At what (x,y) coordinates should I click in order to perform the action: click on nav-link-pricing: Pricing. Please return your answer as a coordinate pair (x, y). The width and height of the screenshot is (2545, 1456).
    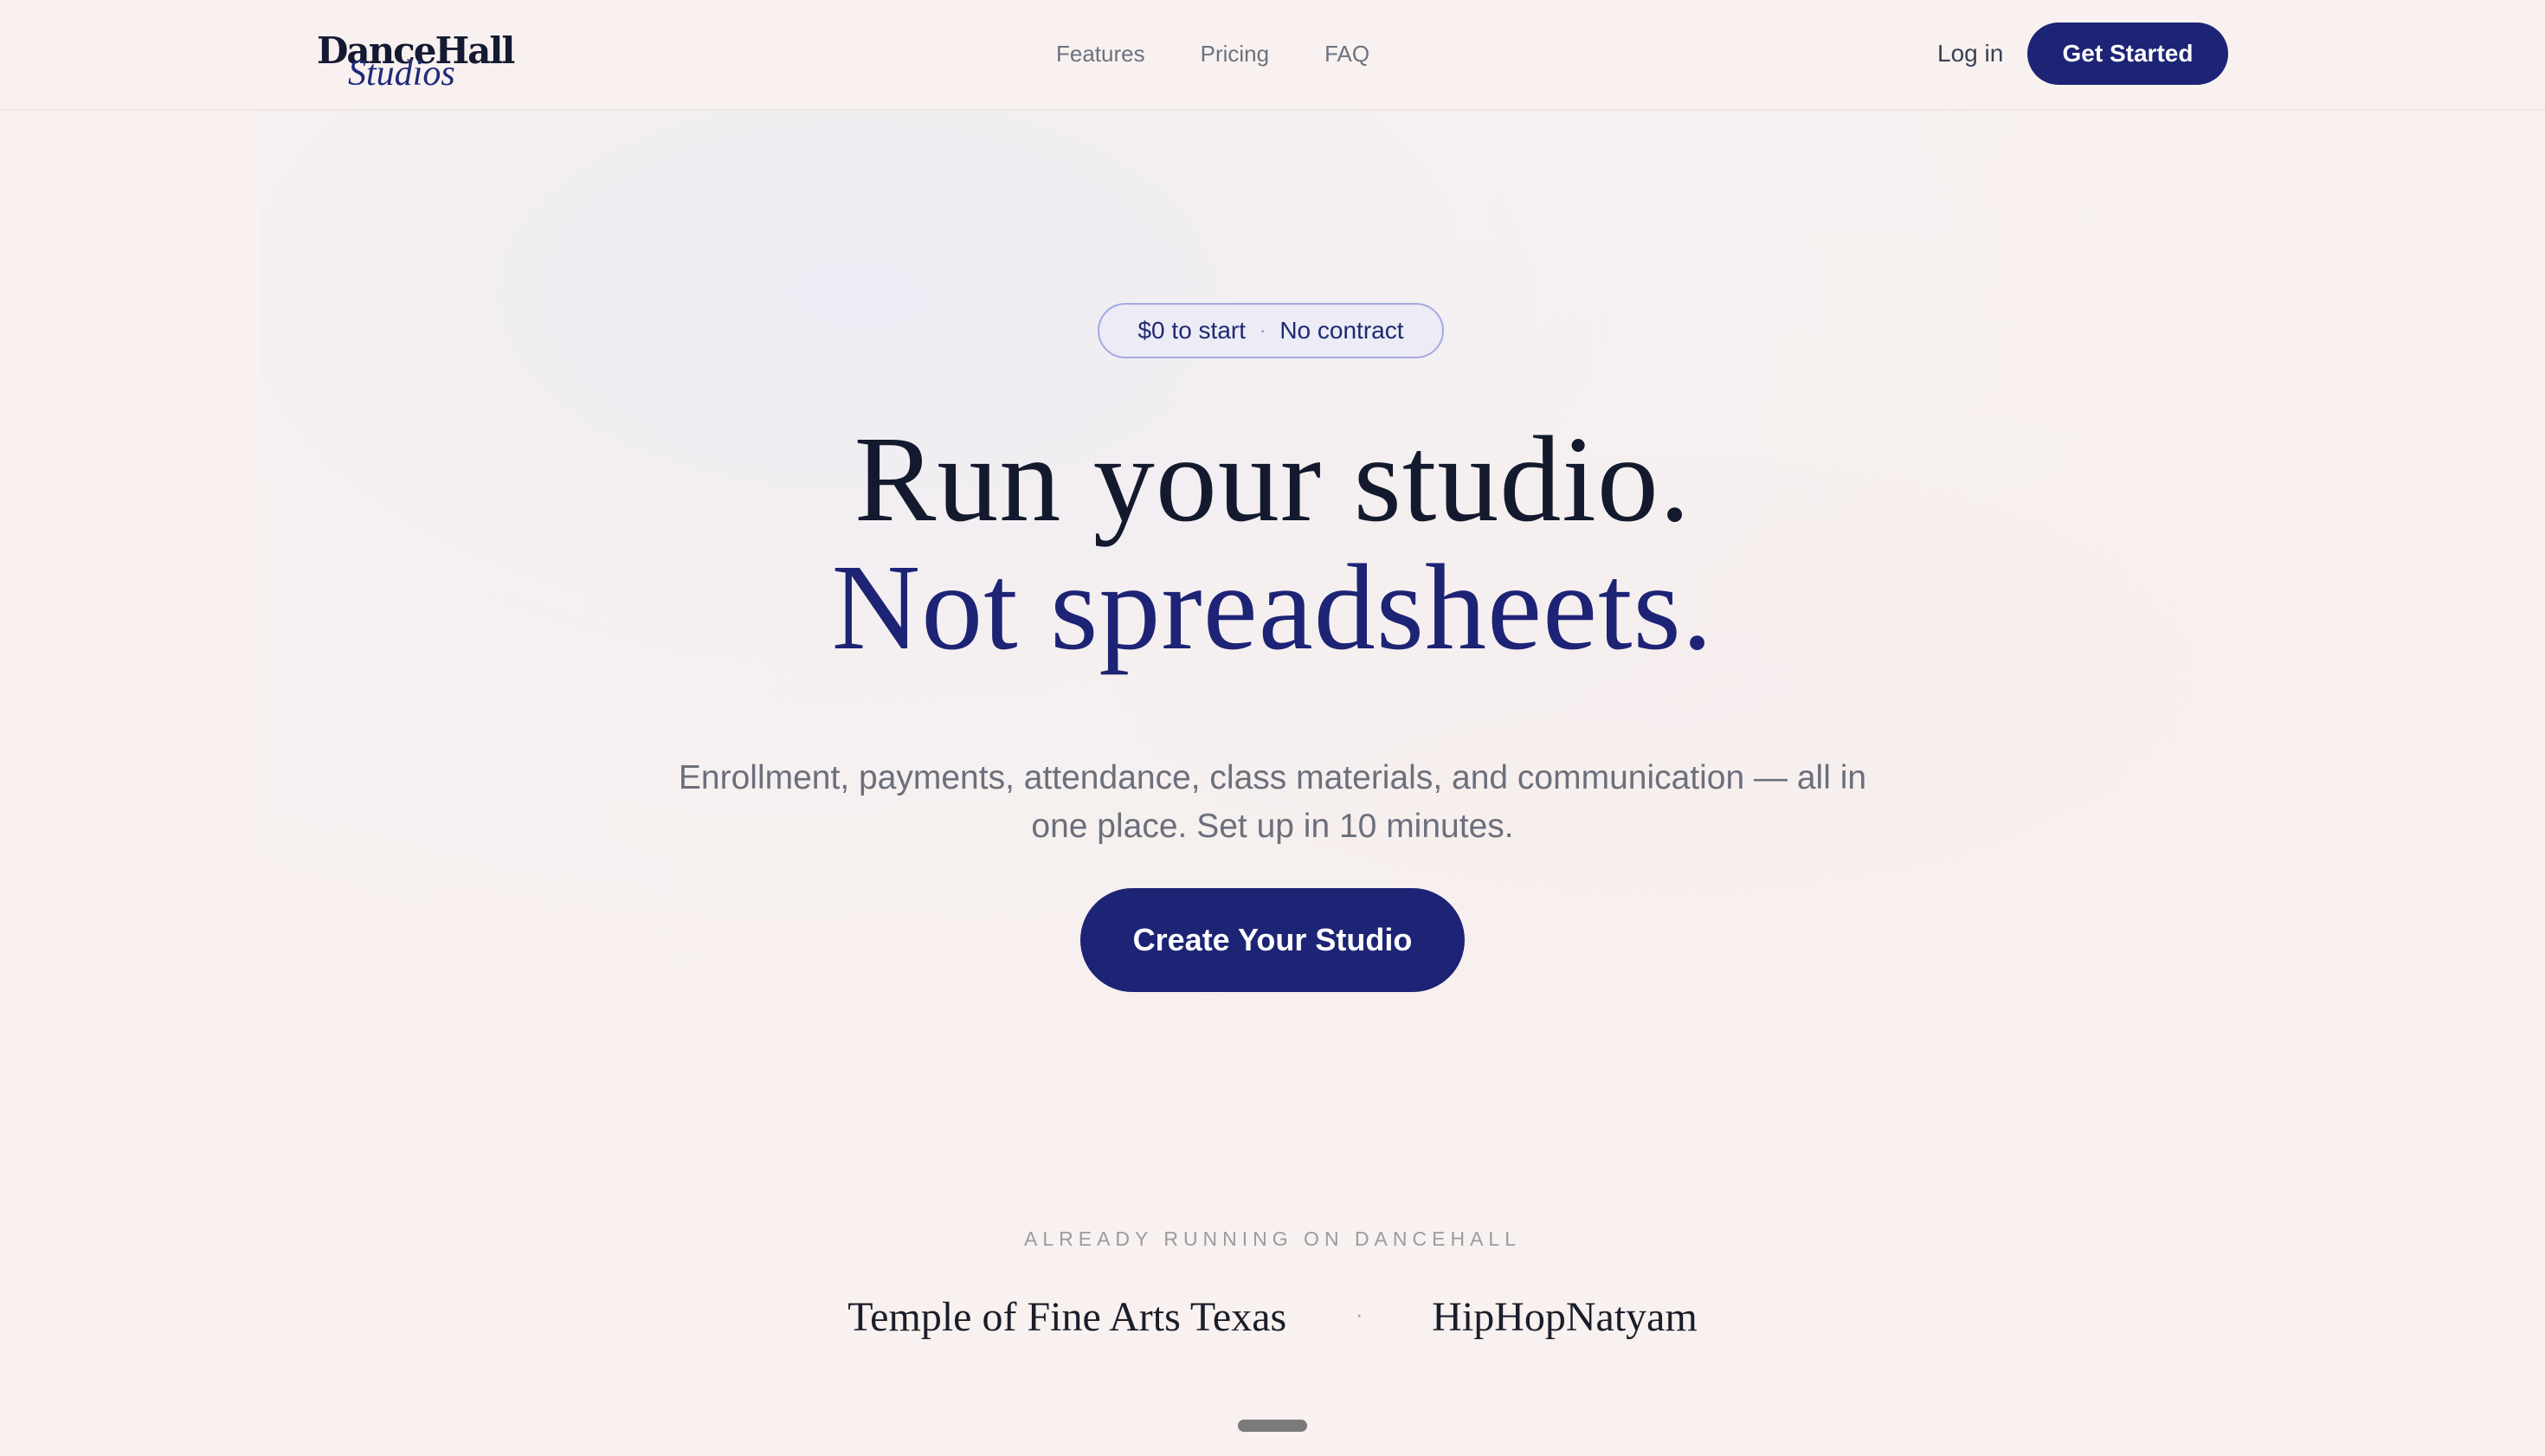
    Looking at the image, I should click on (1235, 53).